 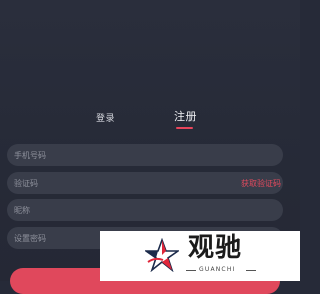 I want to click on phone-input, so click(x=114, y=155).